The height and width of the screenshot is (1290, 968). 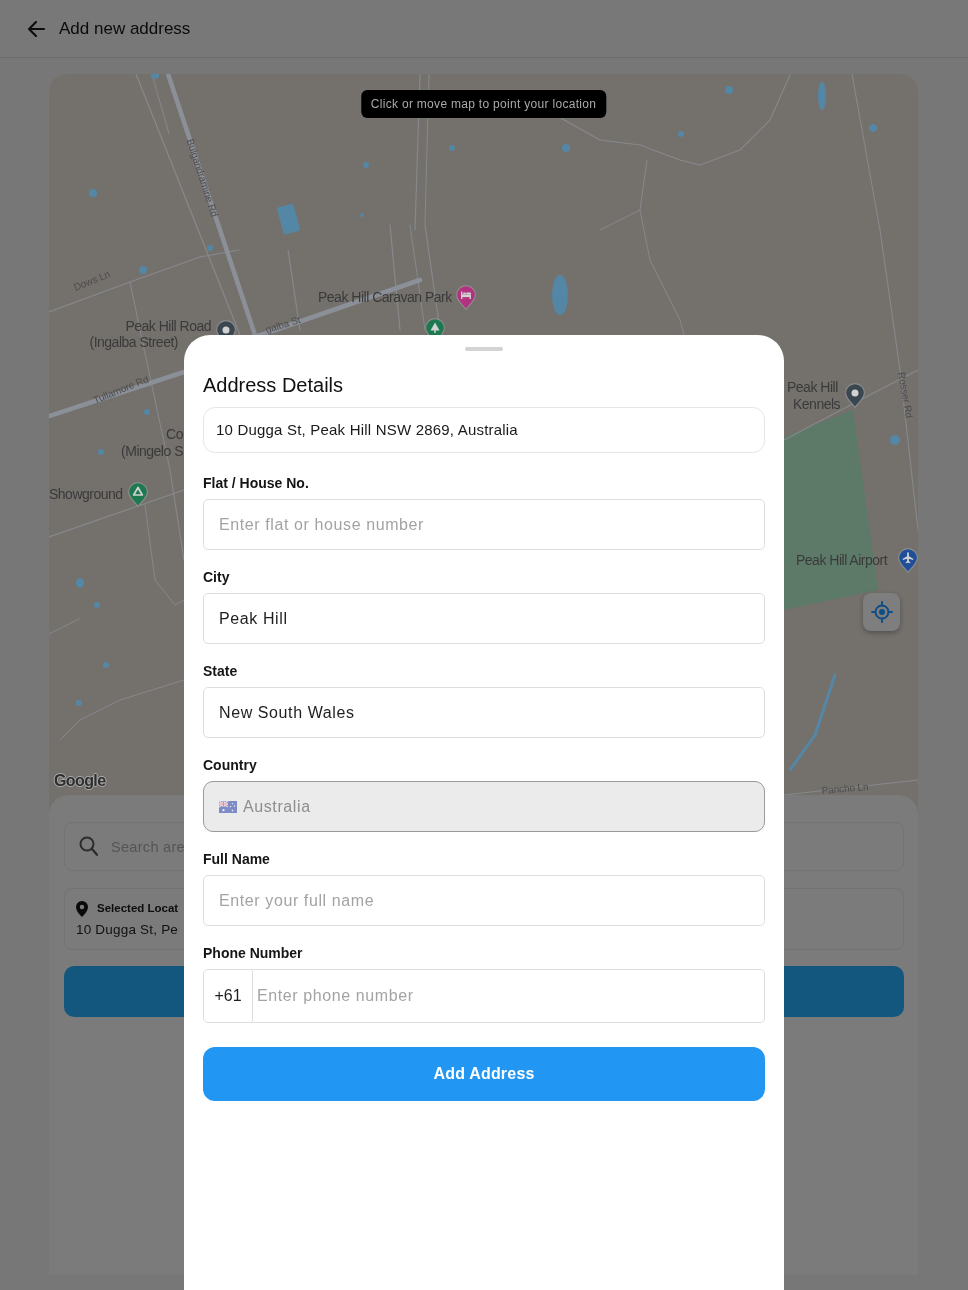 I want to click on field-label: Flat / House No., so click(x=256, y=483).